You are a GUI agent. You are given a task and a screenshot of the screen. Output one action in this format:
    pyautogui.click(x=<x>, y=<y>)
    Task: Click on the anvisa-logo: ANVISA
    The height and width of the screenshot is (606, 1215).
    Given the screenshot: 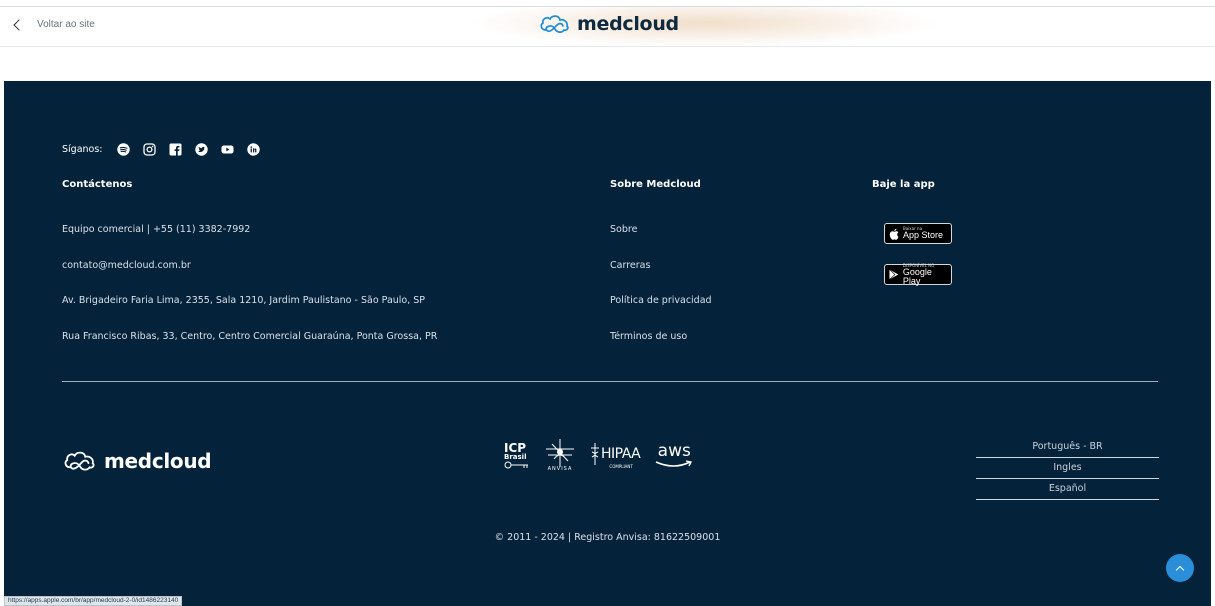 What is the action you would take?
    pyautogui.click(x=560, y=455)
    